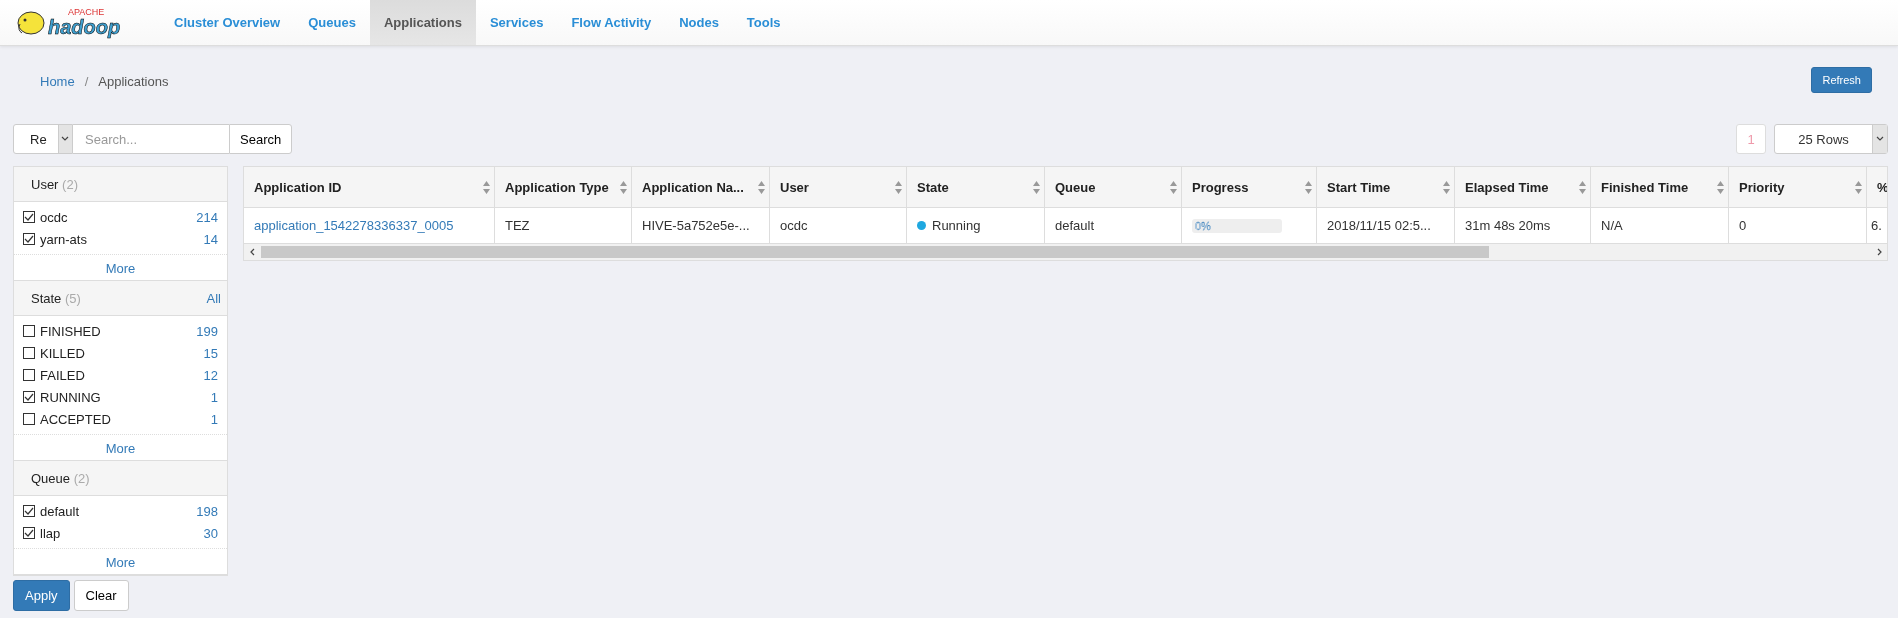 The height and width of the screenshot is (618, 1898). What do you see at coordinates (976, 187) in the screenshot?
I see `column-header: State` at bounding box center [976, 187].